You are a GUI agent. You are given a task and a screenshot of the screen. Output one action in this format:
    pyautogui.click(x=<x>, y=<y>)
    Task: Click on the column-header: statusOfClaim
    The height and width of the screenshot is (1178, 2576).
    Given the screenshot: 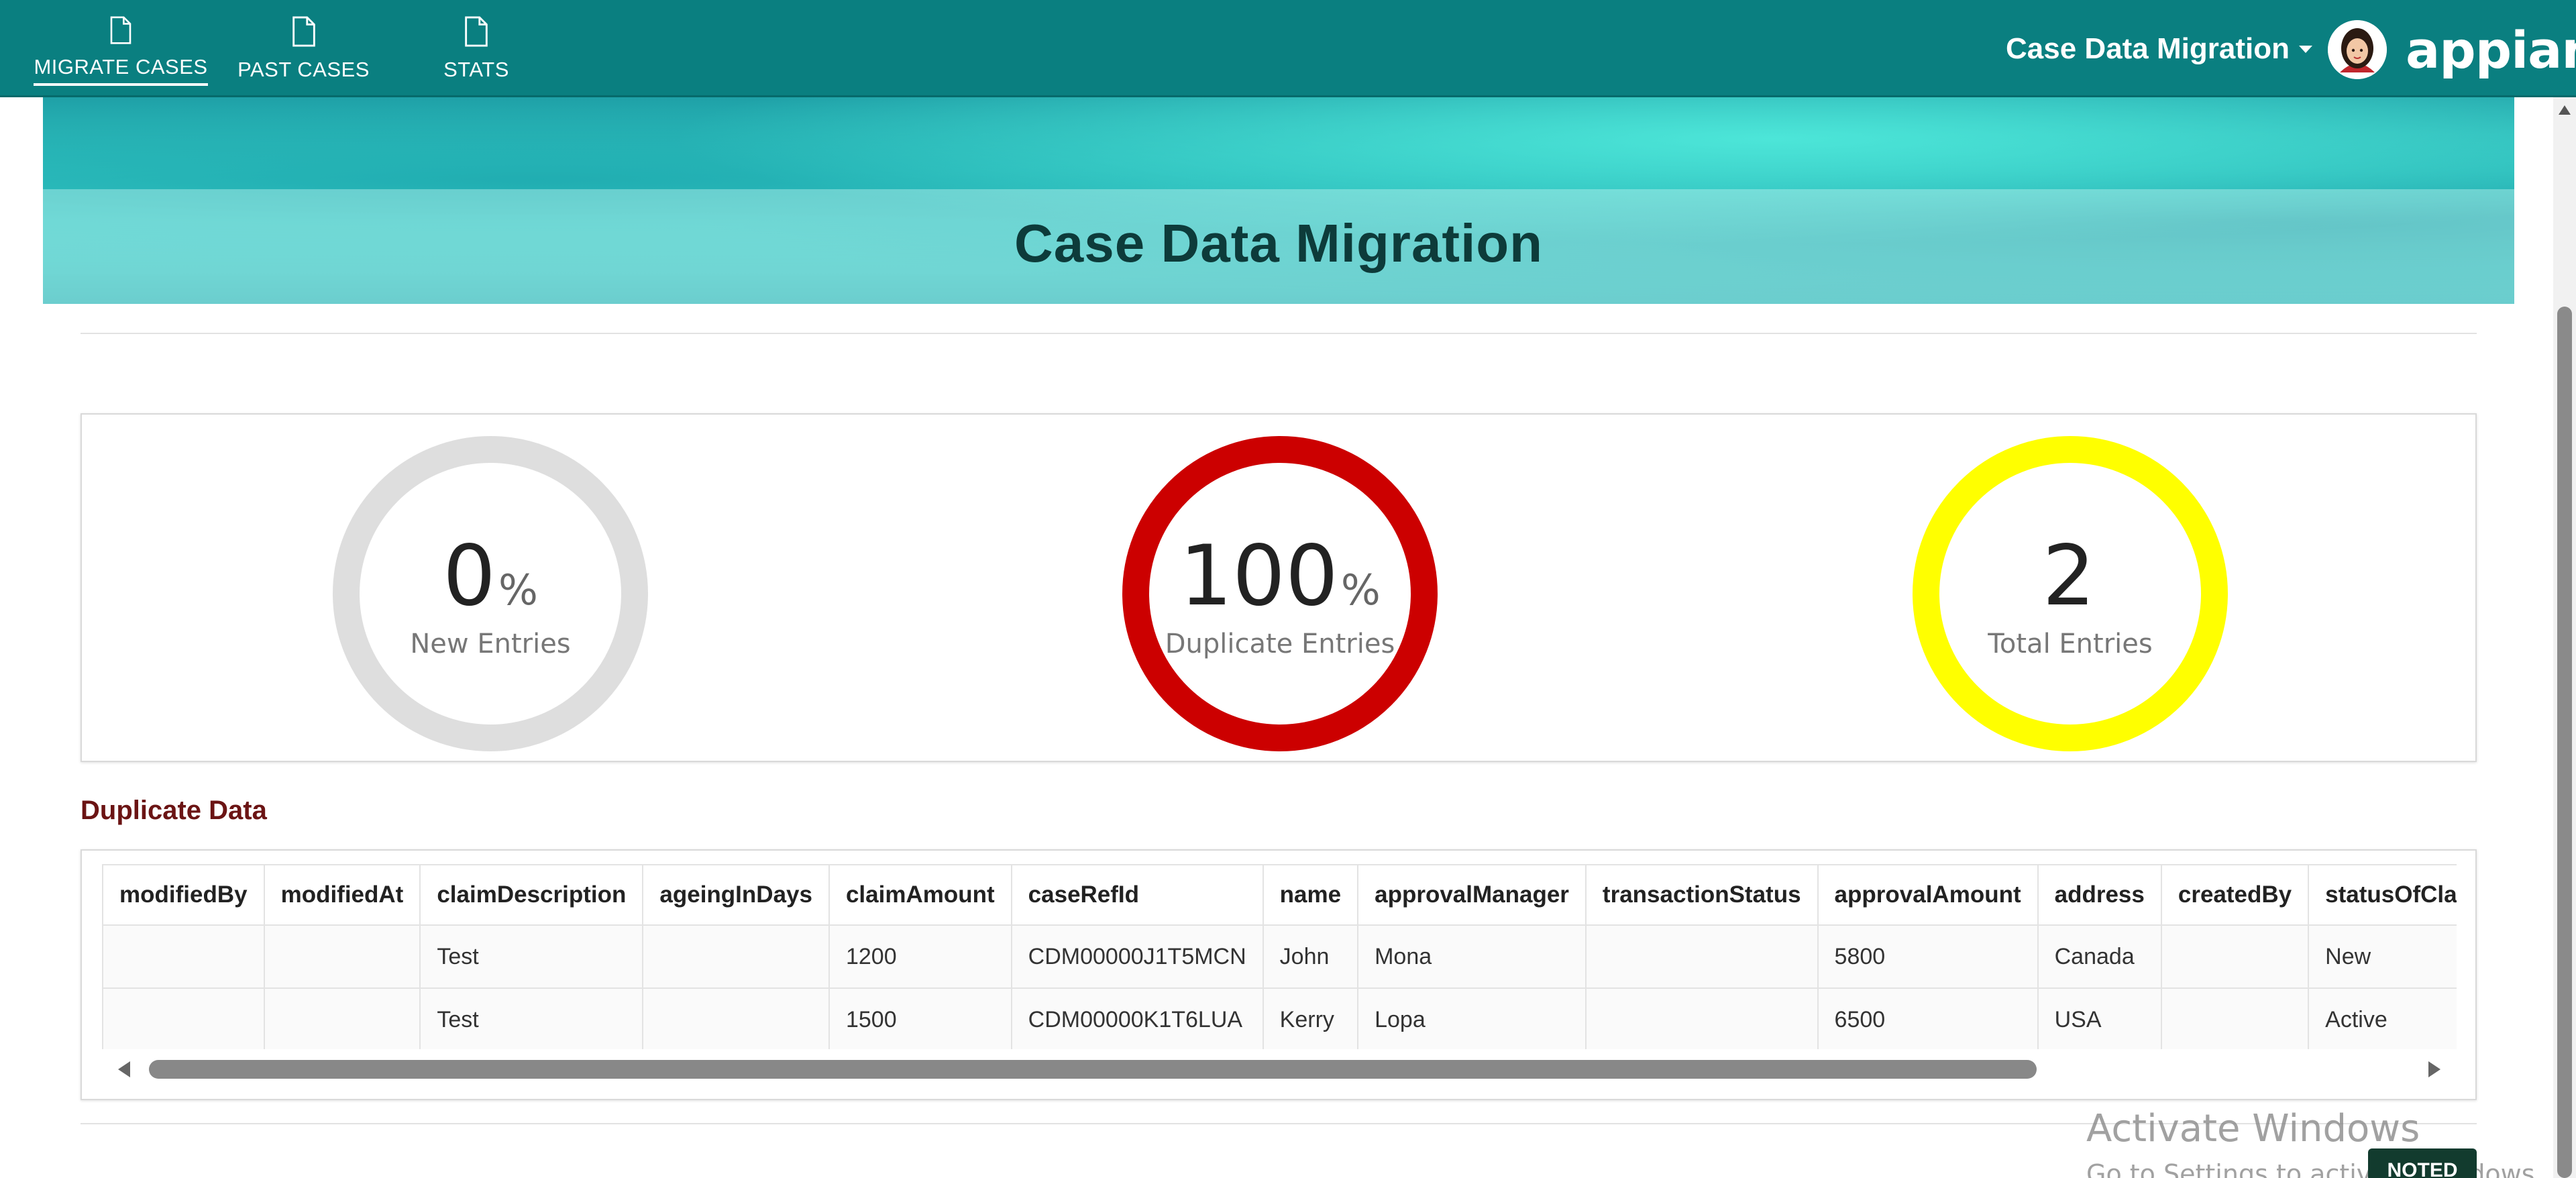 What is the action you would take?
    pyautogui.click(x=2382, y=895)
    